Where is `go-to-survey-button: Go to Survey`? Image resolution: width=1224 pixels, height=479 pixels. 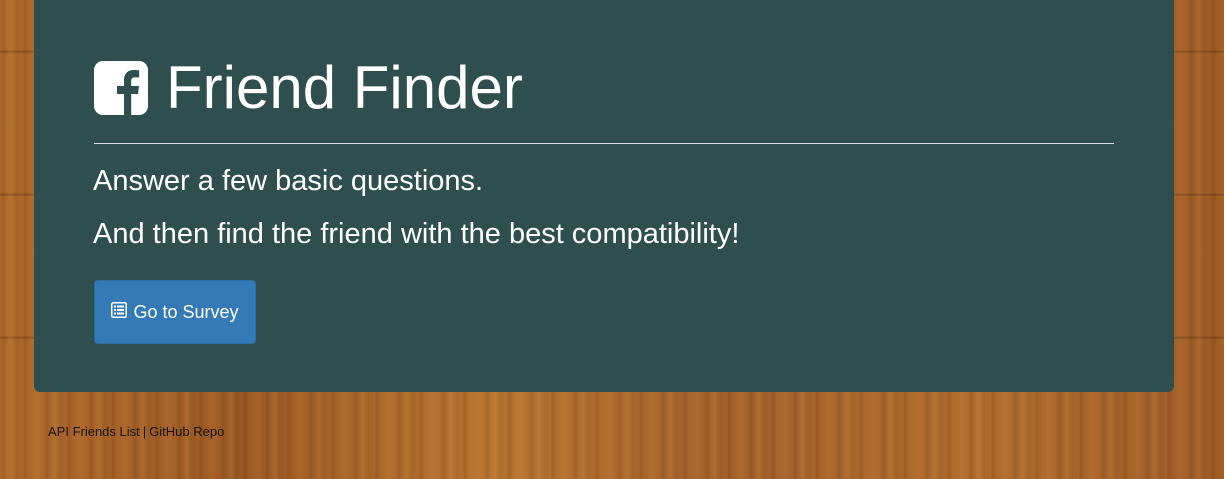
go-to-survey-button: Go to Survey is located at coordinates (175, 312).